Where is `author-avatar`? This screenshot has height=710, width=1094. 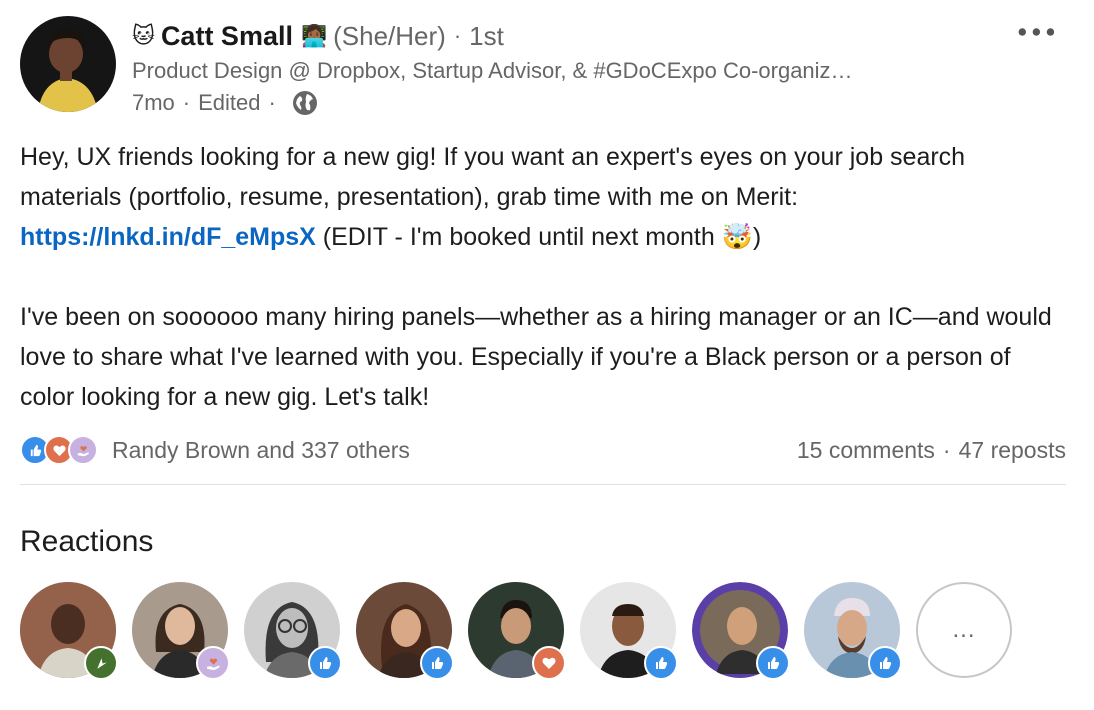
author-avatar is located at coordinates (68, 64).